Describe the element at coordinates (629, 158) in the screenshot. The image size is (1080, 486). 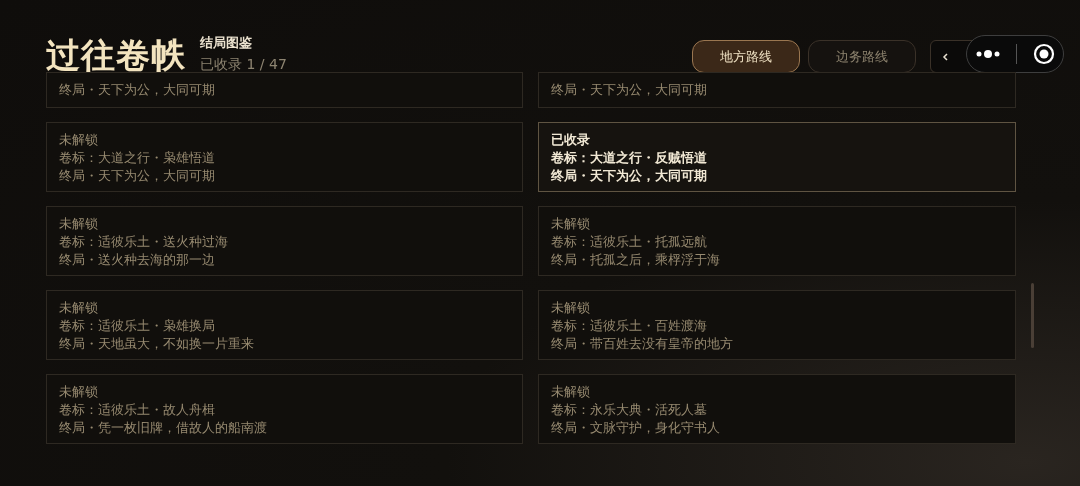
I see `volume-label: 卷标：大道之行・反贼悟道` at that location.